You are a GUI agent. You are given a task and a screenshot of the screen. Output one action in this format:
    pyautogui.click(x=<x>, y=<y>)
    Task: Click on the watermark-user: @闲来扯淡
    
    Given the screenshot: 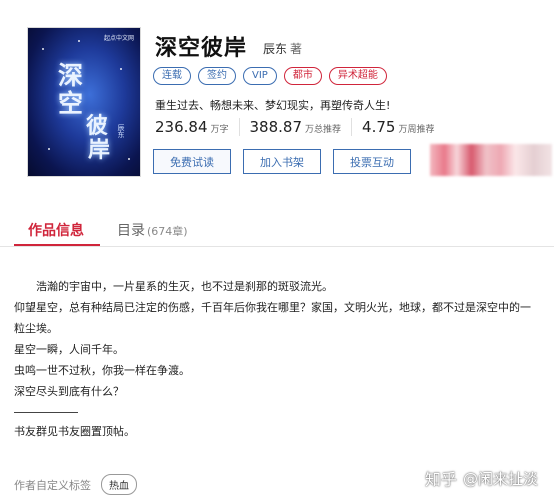 What is the action you would take?
    pyautogui.click(x=500, y=478)
    